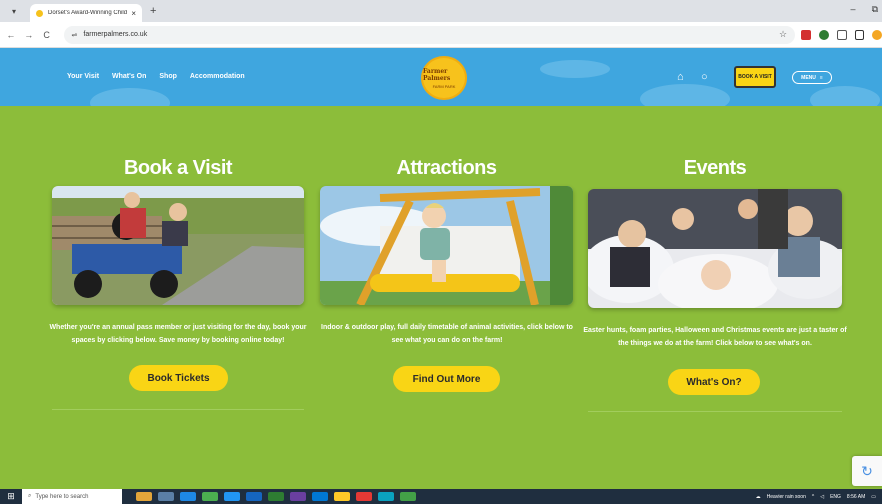  I want to click on windows-start-icon: ⊞, so click(11, 496).